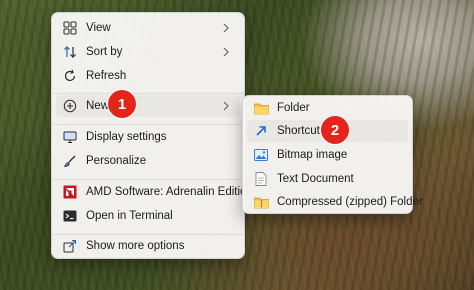 This screenshot has width=474, height=290. I want to click on menu-item-amd-software: AMD Software: Adrenalin Edition, so click(154, 192).